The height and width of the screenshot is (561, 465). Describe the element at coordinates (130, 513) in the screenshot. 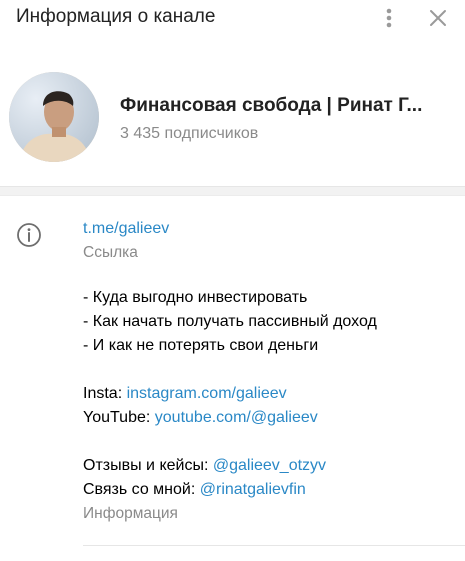

I see `info-caption: Информация` at that location.